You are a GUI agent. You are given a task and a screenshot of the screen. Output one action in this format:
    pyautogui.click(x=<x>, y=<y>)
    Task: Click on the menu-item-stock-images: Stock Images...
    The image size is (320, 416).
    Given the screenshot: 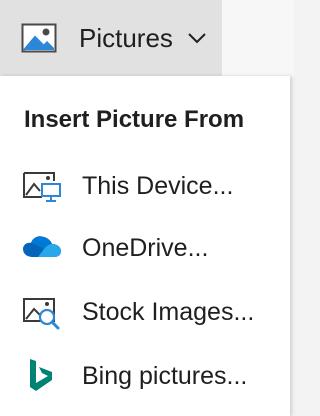 What is the action you would take?
    pyautogui.click(x=145, y=312)
    